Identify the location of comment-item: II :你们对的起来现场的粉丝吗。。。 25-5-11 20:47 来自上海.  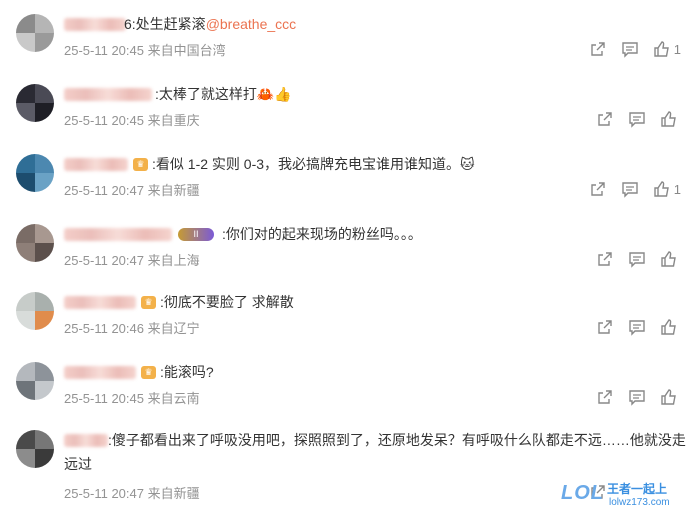
(348, 245).